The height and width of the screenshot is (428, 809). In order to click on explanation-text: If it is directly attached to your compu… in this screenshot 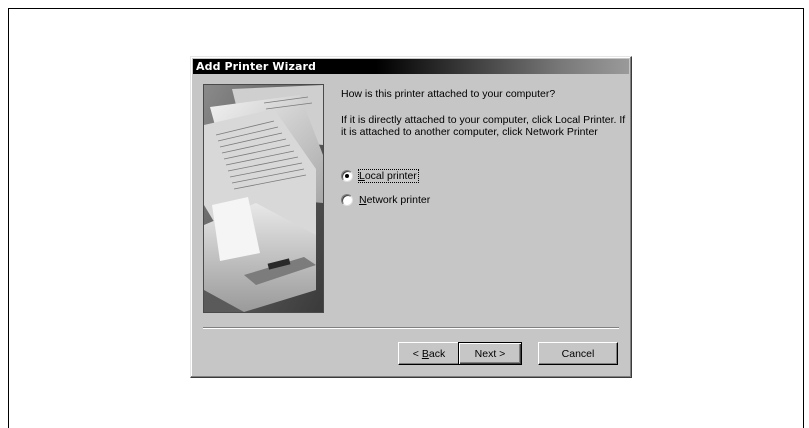, I will do `click(483, 126)`.